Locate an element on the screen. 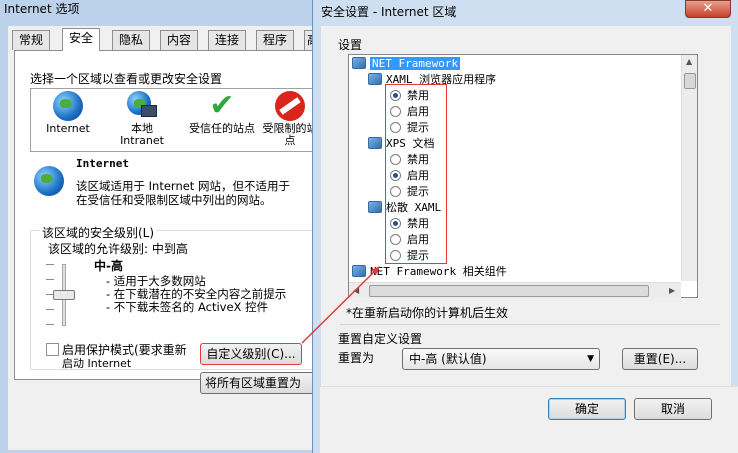 This screenshot has height=453, width=738. zone-trusted-sites: ✔ 受信任的站点 is located at coordinates (222, 113).